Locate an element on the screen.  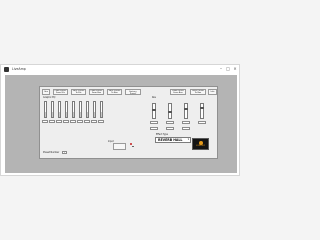
graphic-eq-label: Graphic EQ is located at coordinates (49, 97).